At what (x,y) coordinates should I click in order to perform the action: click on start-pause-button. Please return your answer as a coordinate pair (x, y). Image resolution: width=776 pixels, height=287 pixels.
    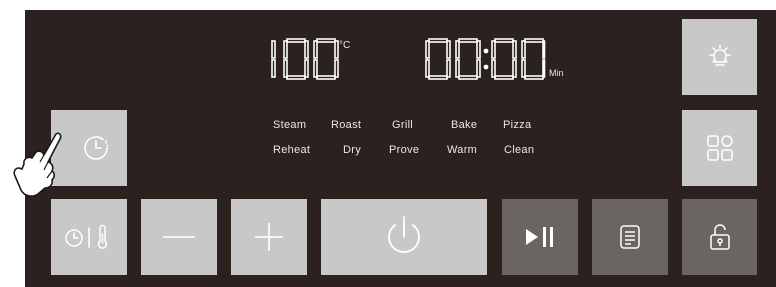
    Looking at the image, I should click on (540, 237).